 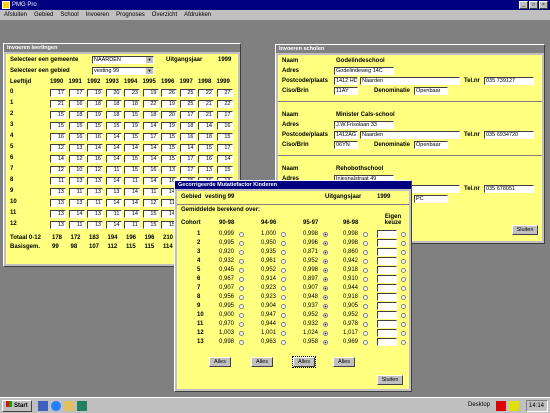 What do you see at coordinates (543, 5) in the screenshot?
I see `close-button: ×` at bounding box center [543, 5].